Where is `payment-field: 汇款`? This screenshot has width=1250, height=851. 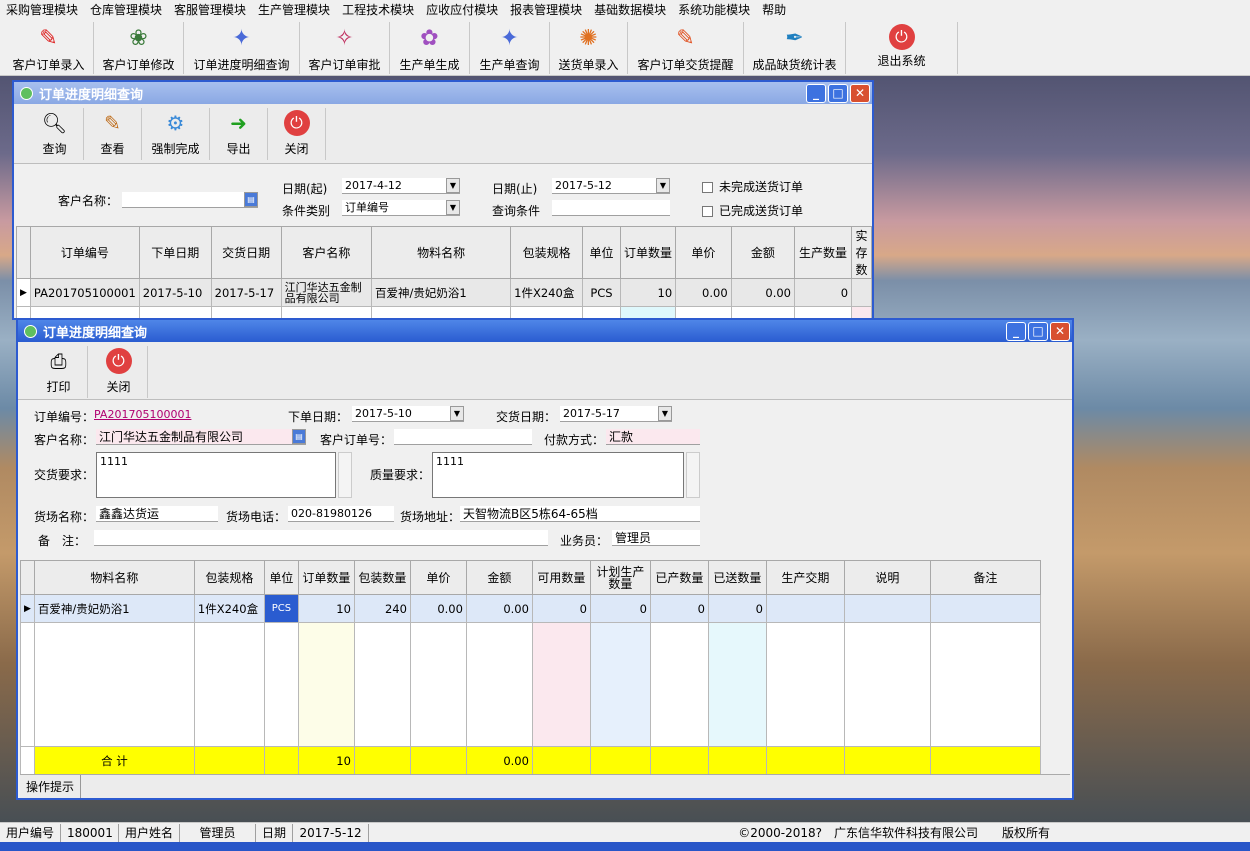
payment-field: 汇款 is located at coordinates (653, 437).